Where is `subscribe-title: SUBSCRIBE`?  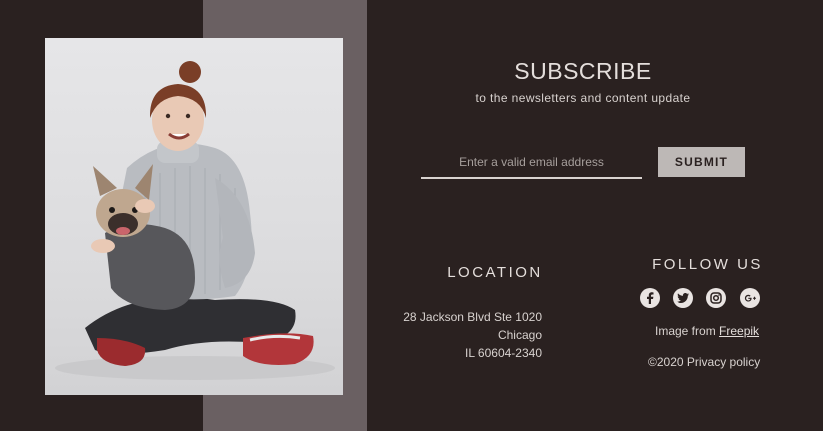 subscribe-title: SUBSCRIBE is located at coordinates (583, 71).